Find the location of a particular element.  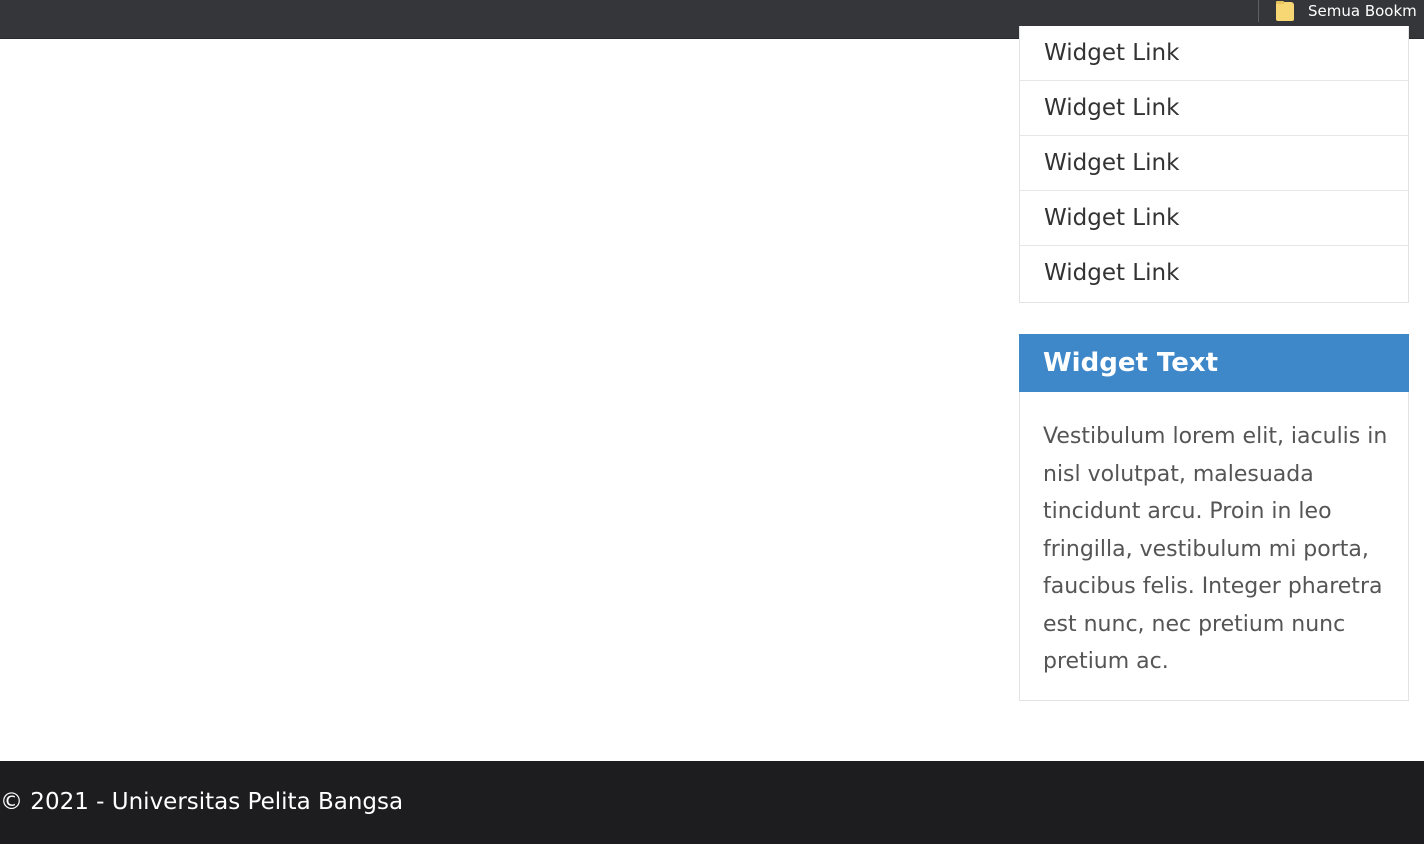

widget-link-1: Widget Link is located at coordinates (1214, 53).